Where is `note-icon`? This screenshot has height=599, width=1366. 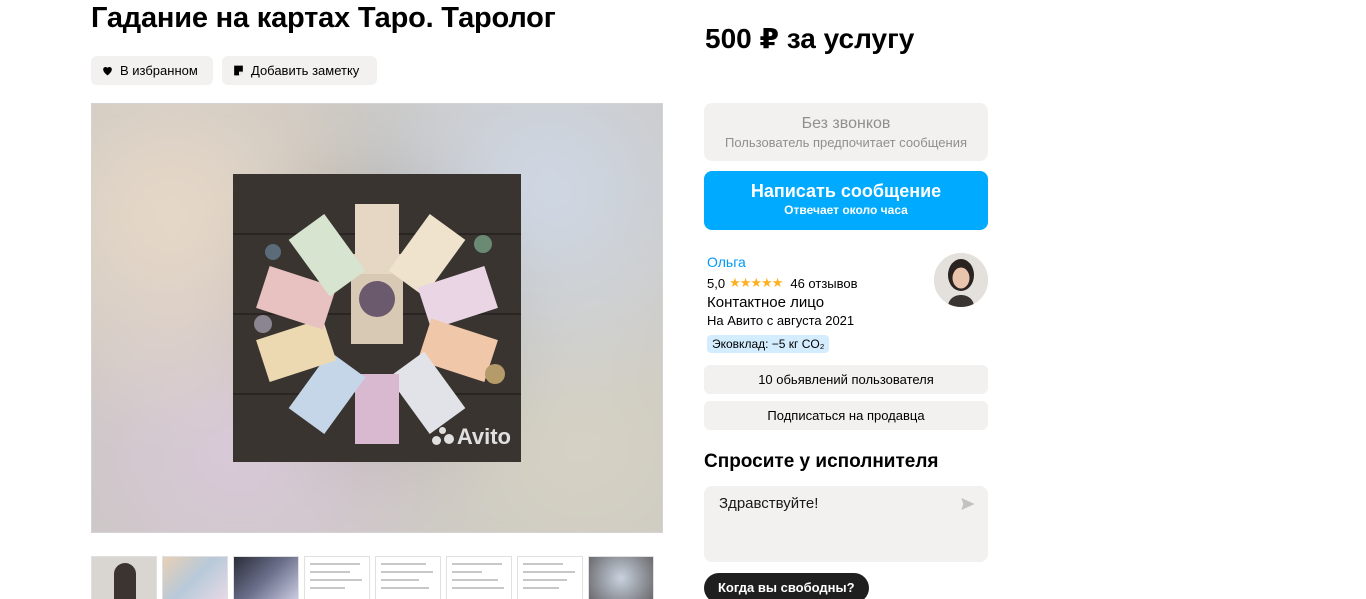
note-icon is located at coordinates (238, 70).